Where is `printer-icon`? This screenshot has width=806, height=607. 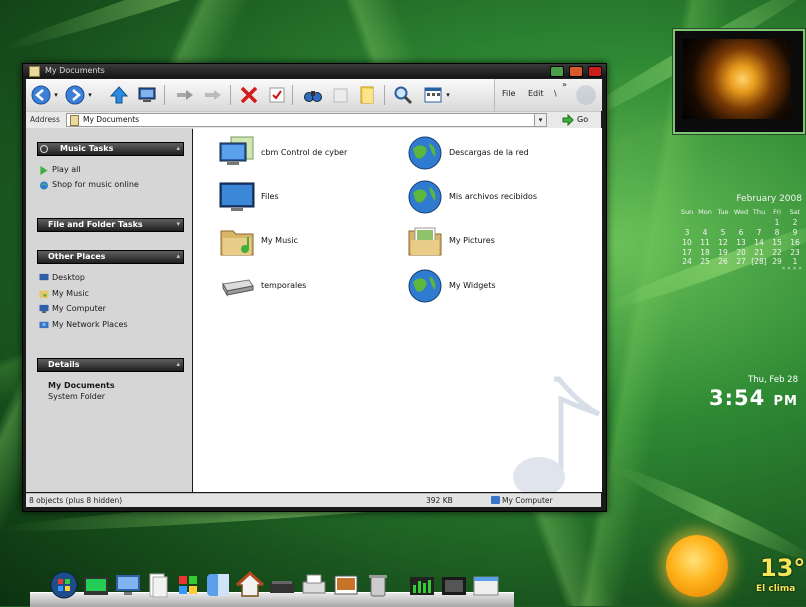
printer-icon is located at coordinates (314, 585).